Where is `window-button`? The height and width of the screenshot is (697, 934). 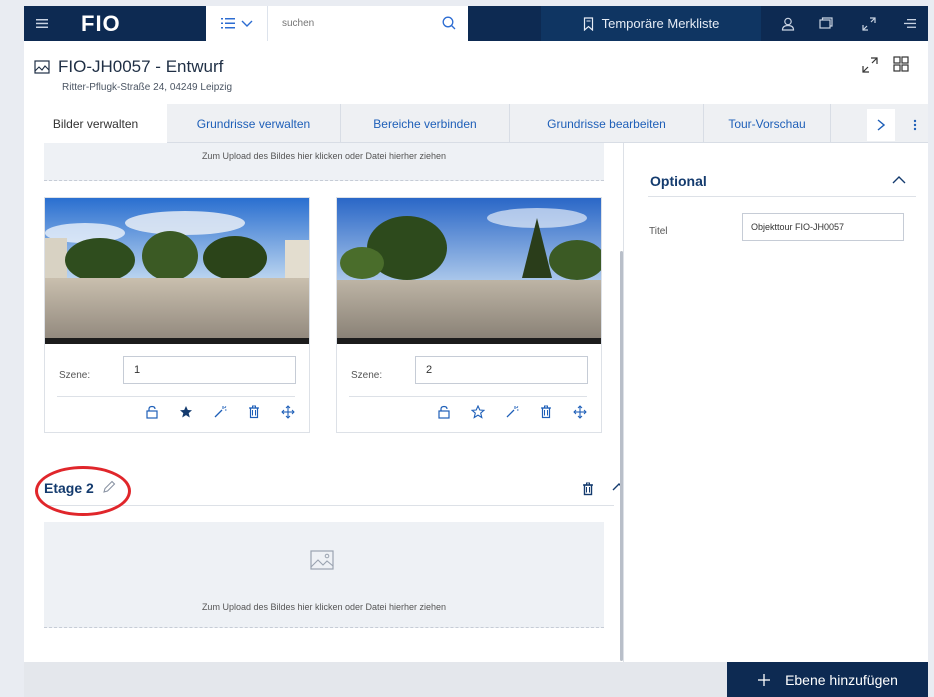 window-button is located at coordinates (826, 23).